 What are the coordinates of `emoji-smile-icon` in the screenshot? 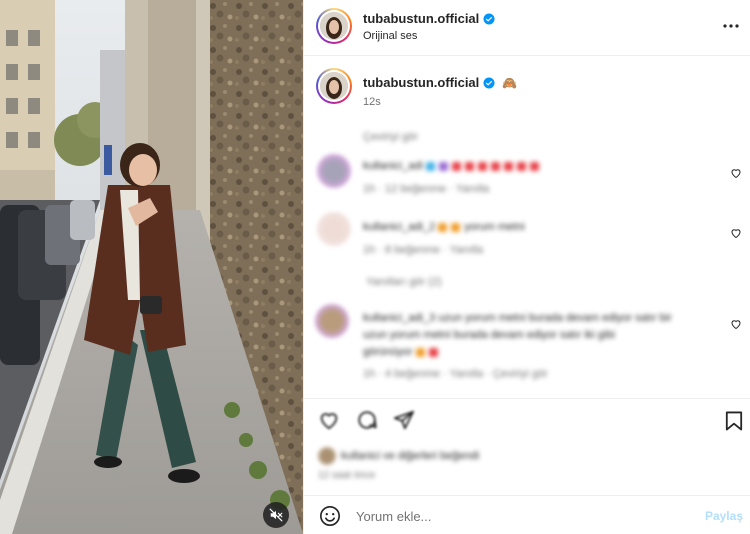 It's located at (330, 516).